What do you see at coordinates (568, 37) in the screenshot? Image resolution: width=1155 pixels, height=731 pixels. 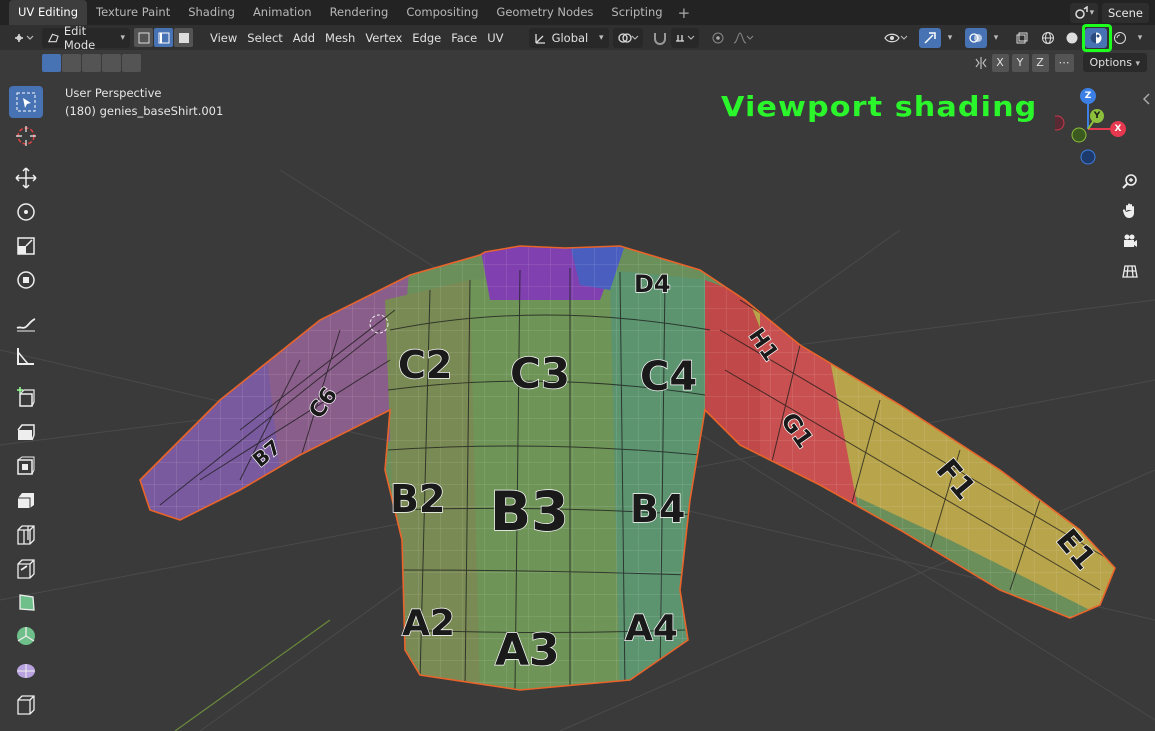 I see `orientation-dropdown: Global ▾` at bounding box center [568, 37].